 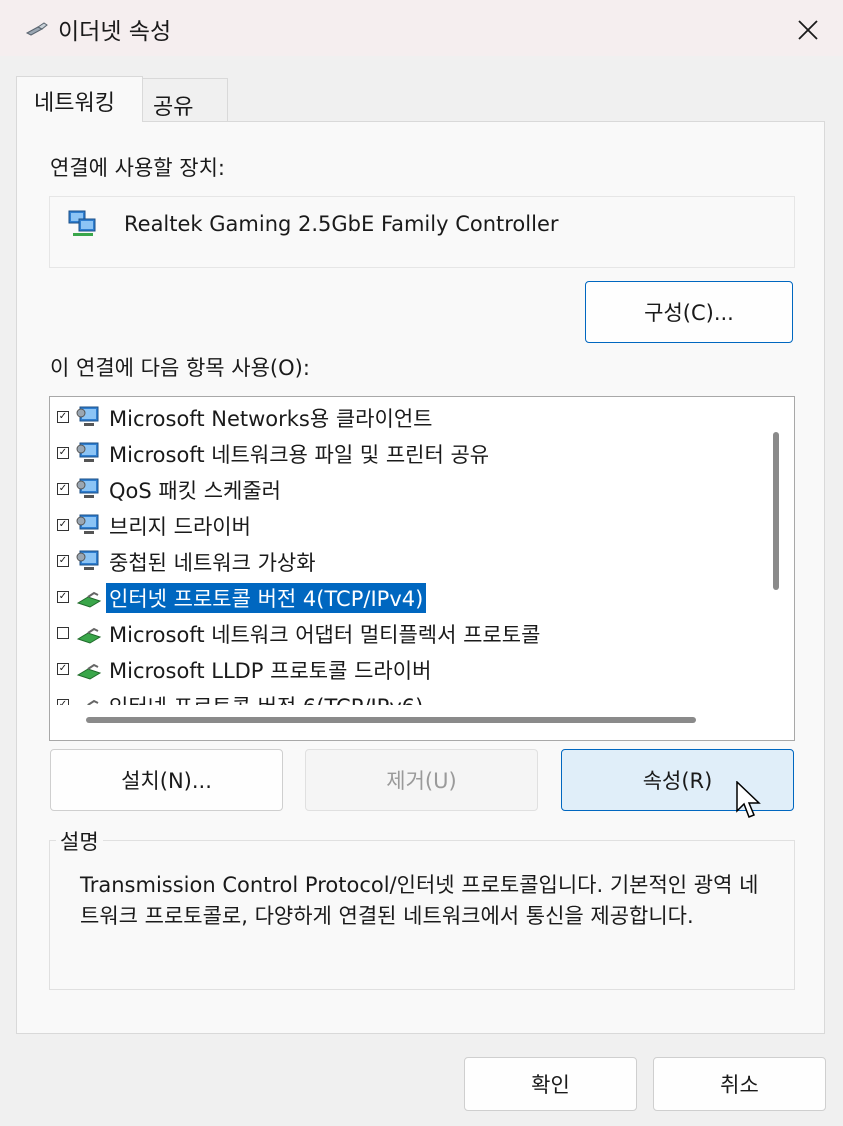 I want to click on list-item-label: 인터넷 프로토콜 버전 6(TCP/IPv6), so click(x=266, y=698).